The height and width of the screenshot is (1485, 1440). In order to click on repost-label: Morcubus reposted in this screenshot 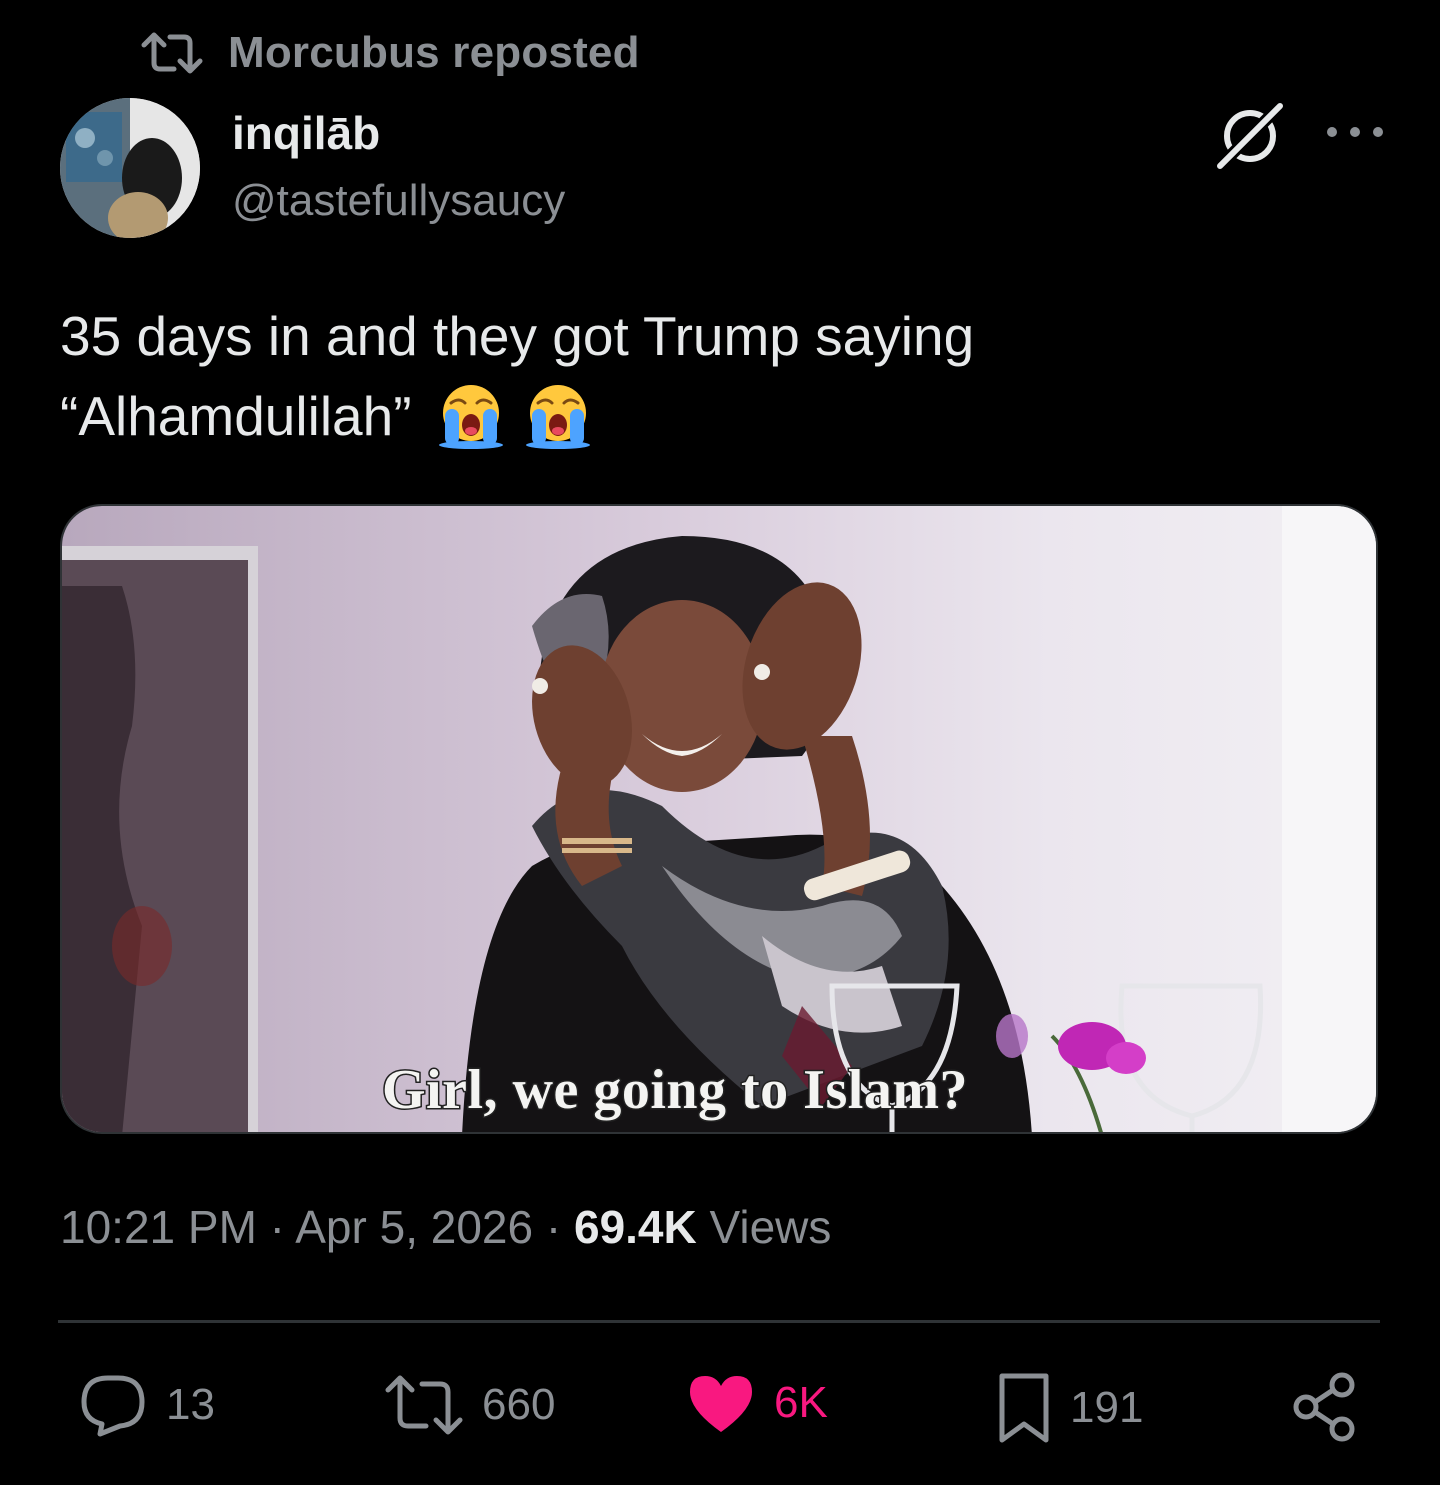, I will do `click(434, 52)`.